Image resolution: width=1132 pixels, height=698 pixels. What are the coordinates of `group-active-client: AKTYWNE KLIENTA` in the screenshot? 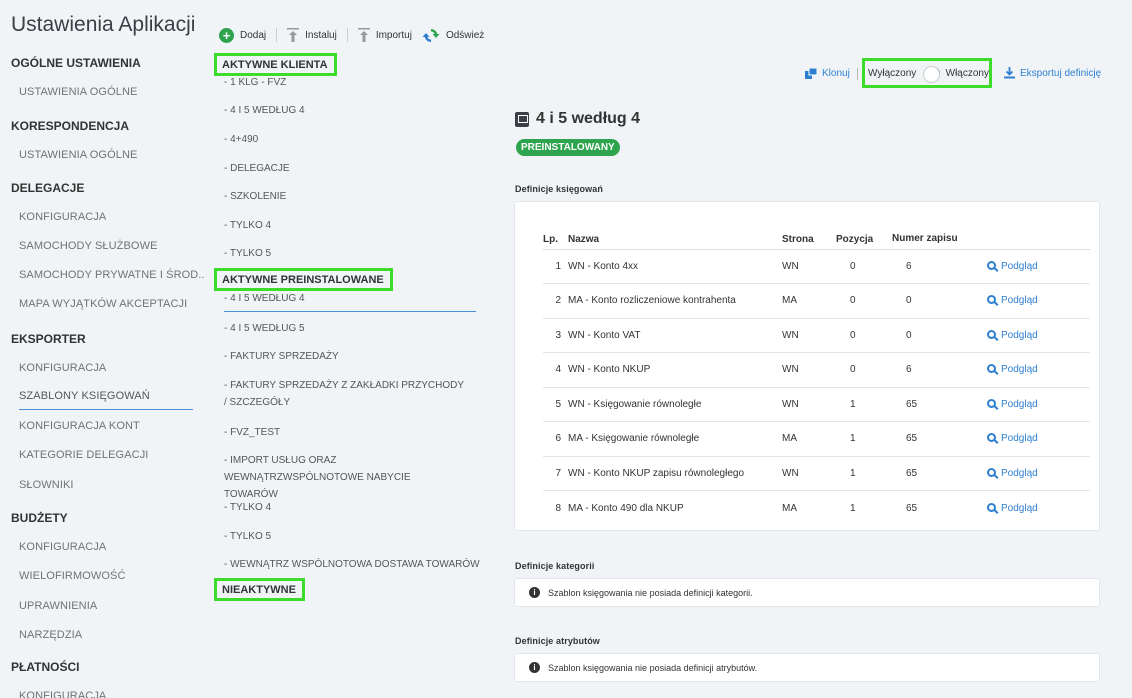 It's located at (275, 64).